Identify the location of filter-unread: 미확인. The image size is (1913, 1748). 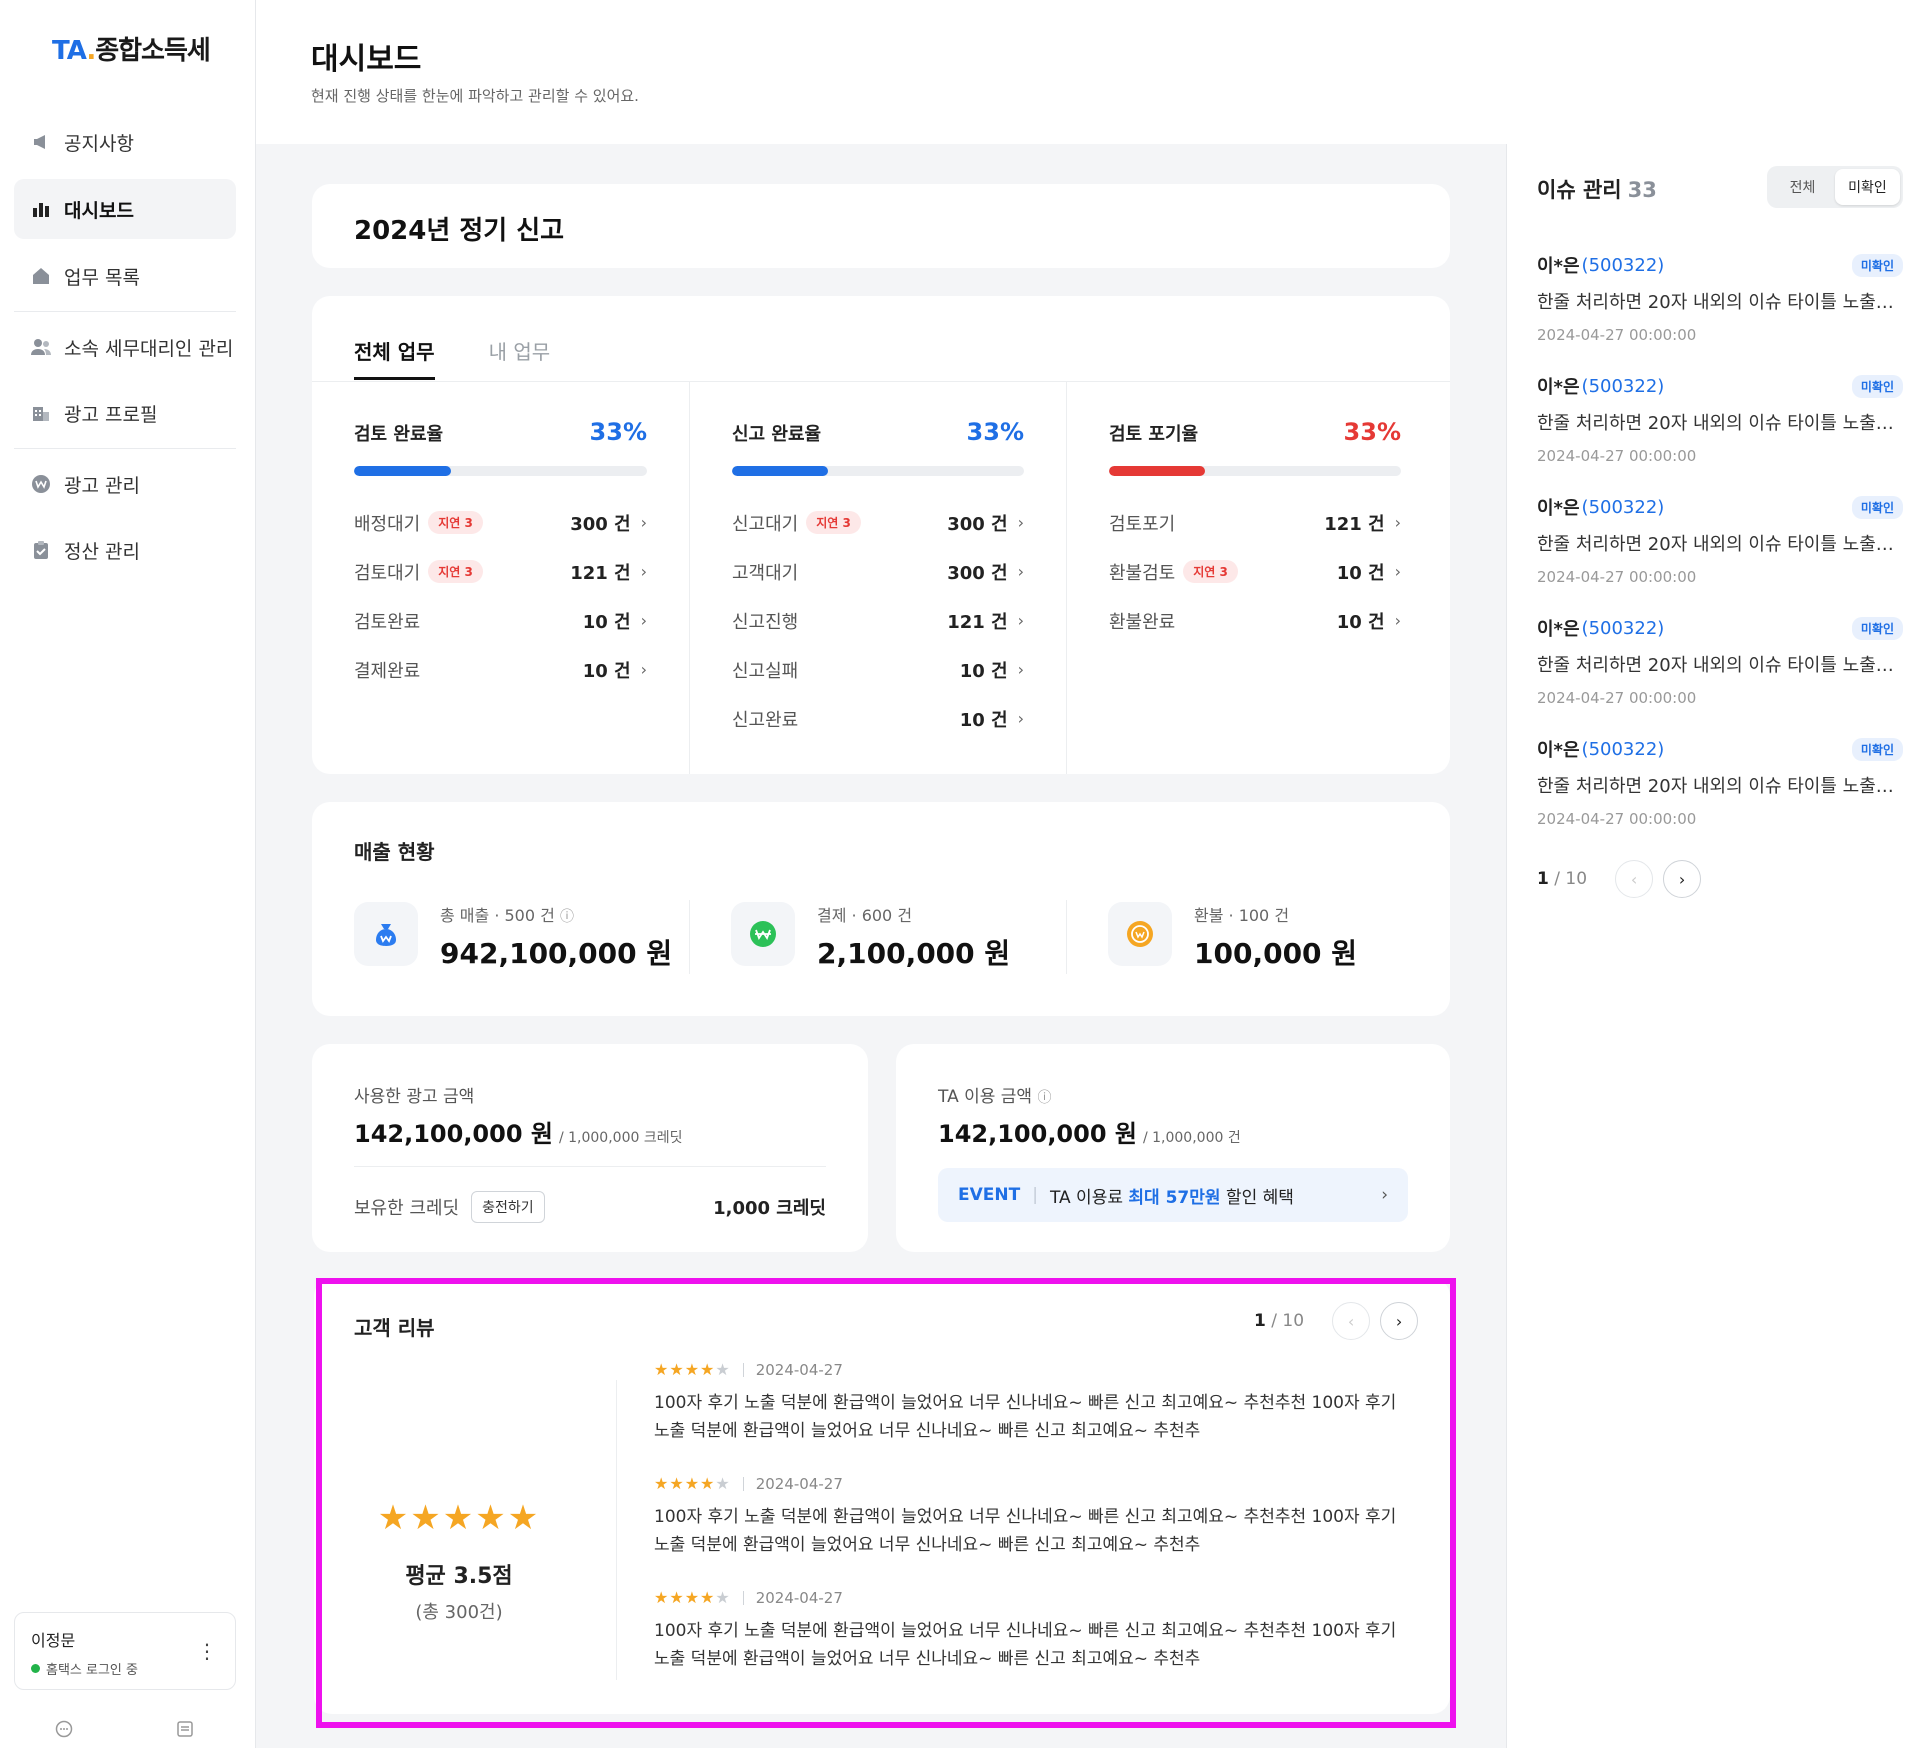
(1867, 187).